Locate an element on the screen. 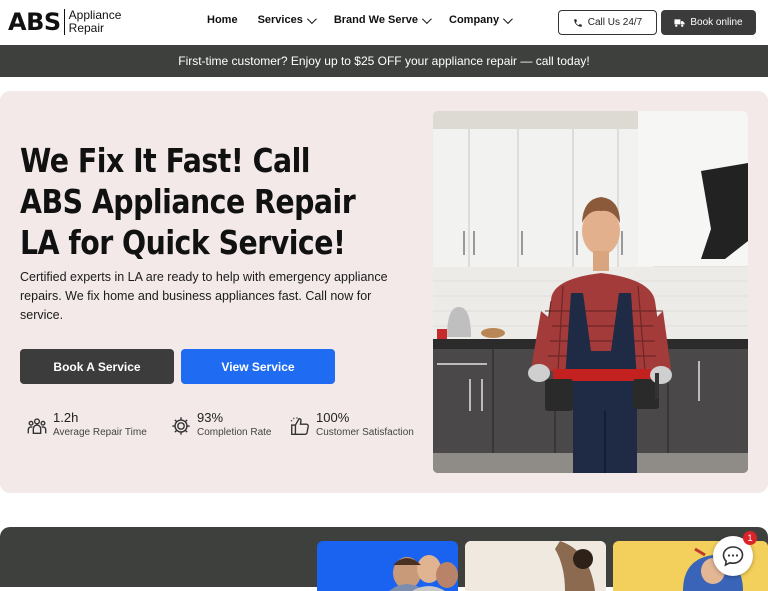 The width and height of the screenshot is (768, 591). truck-icon is located at coordinates (679, 22).